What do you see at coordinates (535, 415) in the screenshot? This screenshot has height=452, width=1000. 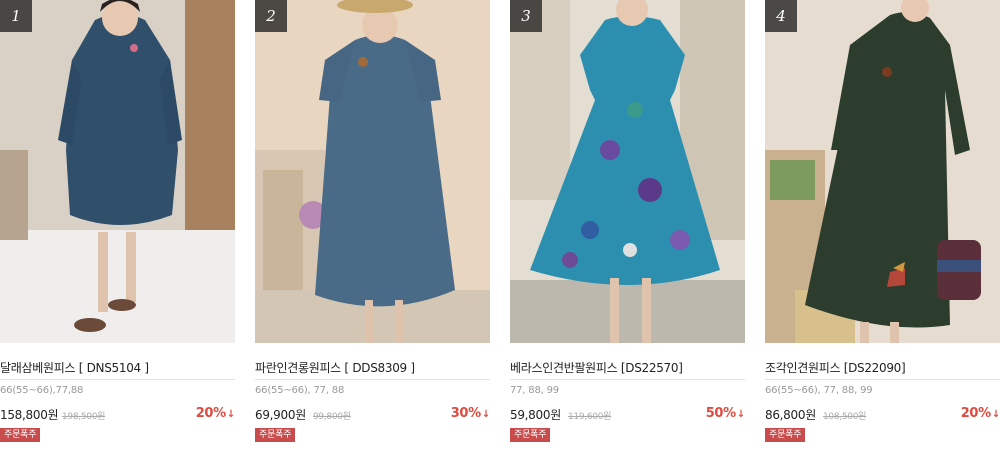 I see `sale-price: 59,800원` at bounding box center [535, 415].